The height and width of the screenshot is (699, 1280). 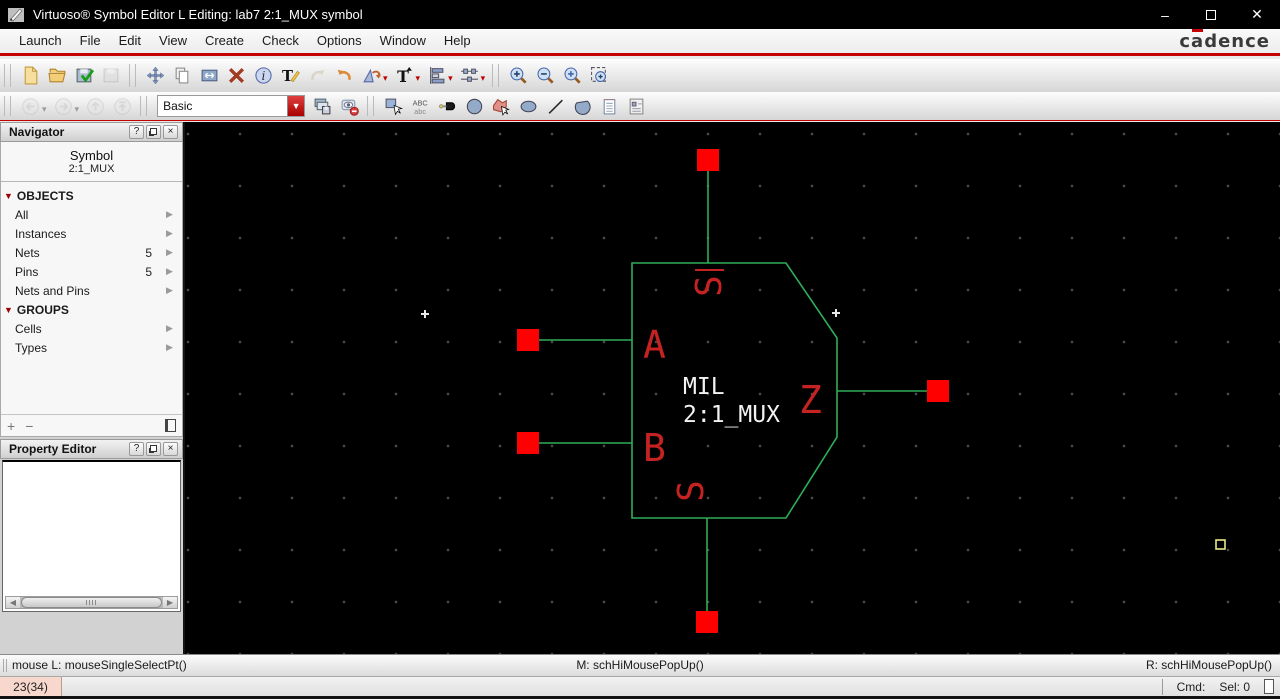 I want to click on pin-square-s, so click(x=707, y=622).